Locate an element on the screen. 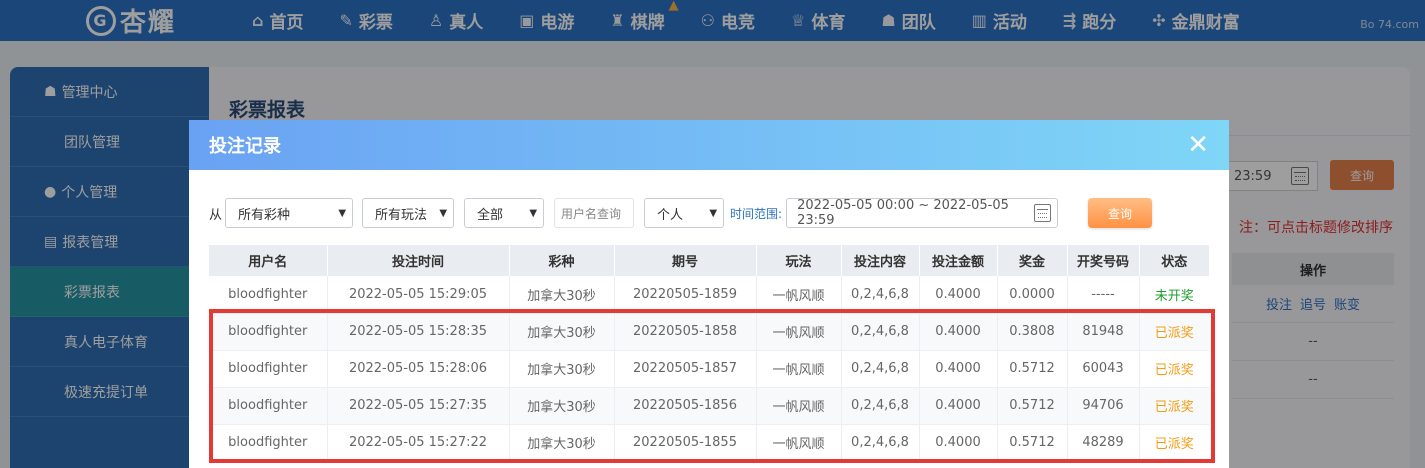  cell-prize: 0.0000 is located at coordinates (1032, 295).